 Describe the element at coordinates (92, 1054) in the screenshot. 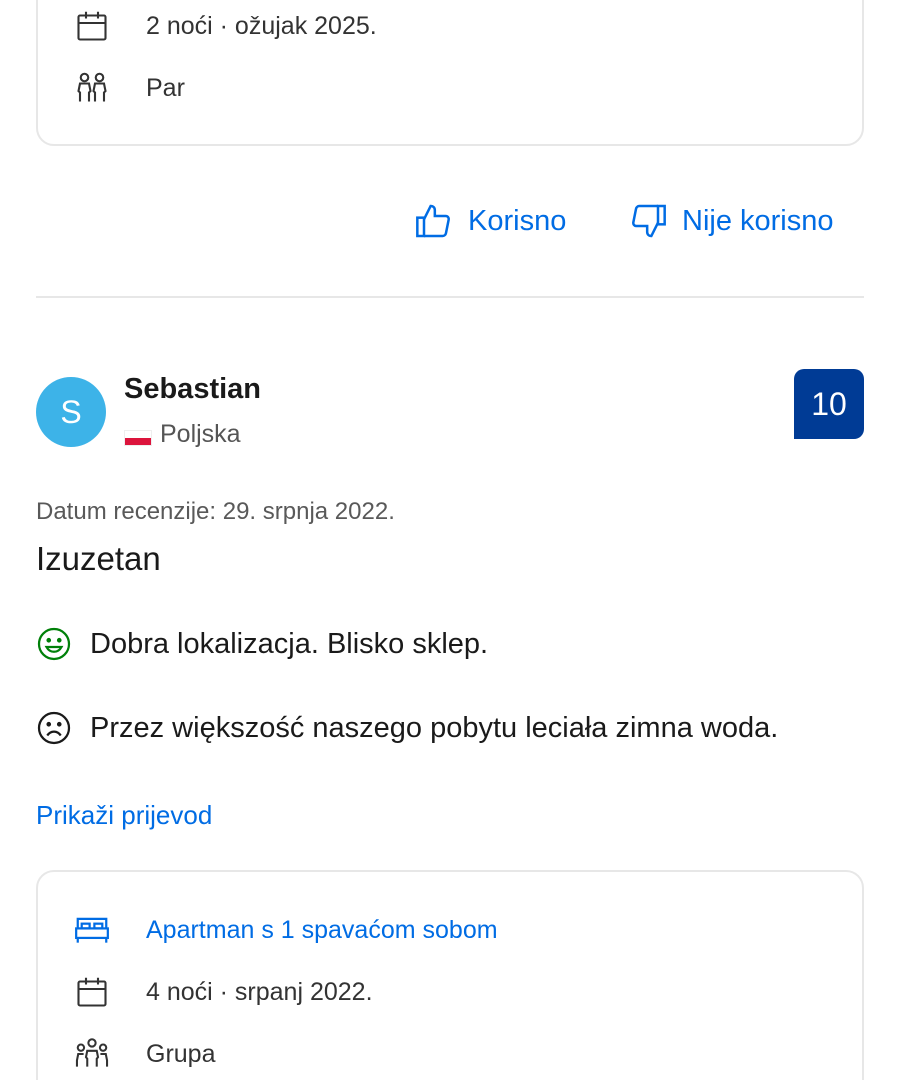

I see `group-icon` at that location.